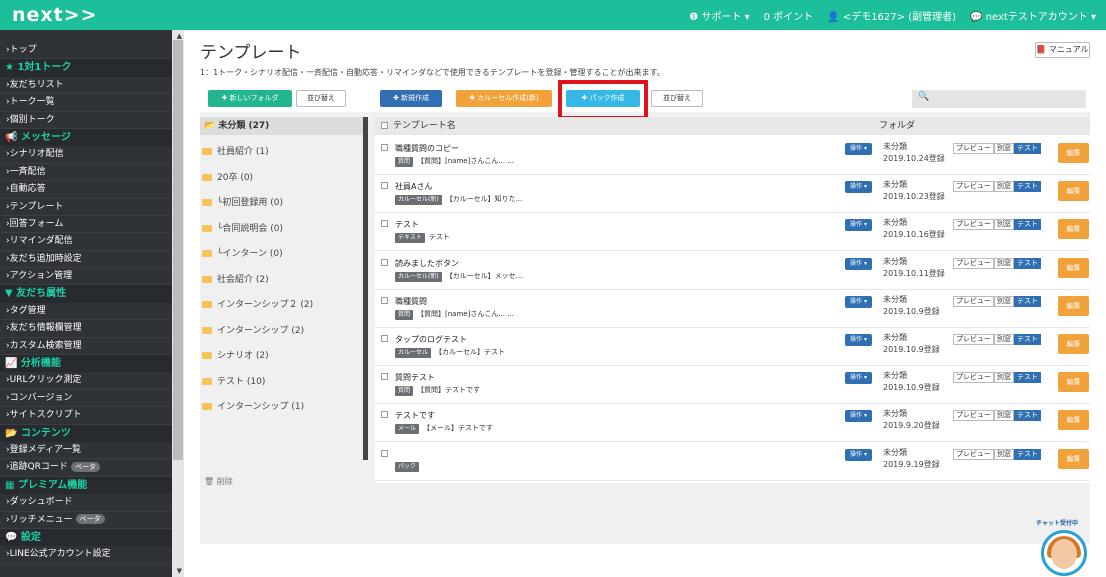 This screenshot has height=577, width=1106. Describe the element at coordinates (1033, 15) in the screenshot. I see `account-menu: 💬 nextテストアカウント ▾` at that location.